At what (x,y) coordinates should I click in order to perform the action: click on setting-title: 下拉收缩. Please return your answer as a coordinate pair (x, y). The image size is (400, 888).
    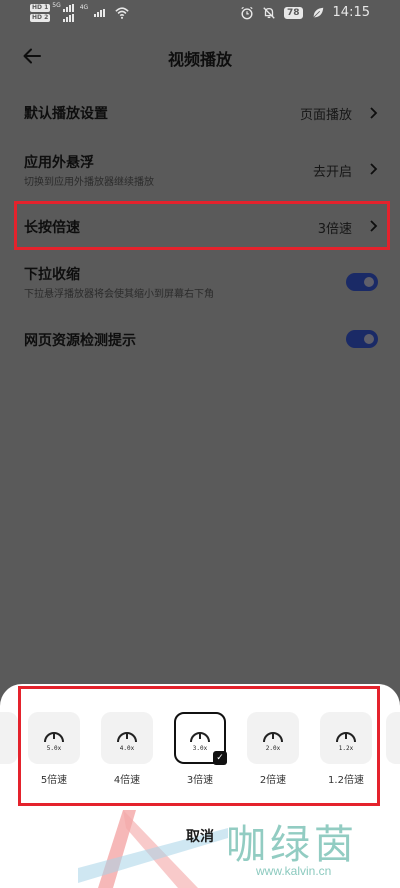
    Looking at the image, I should click on (52, 275).